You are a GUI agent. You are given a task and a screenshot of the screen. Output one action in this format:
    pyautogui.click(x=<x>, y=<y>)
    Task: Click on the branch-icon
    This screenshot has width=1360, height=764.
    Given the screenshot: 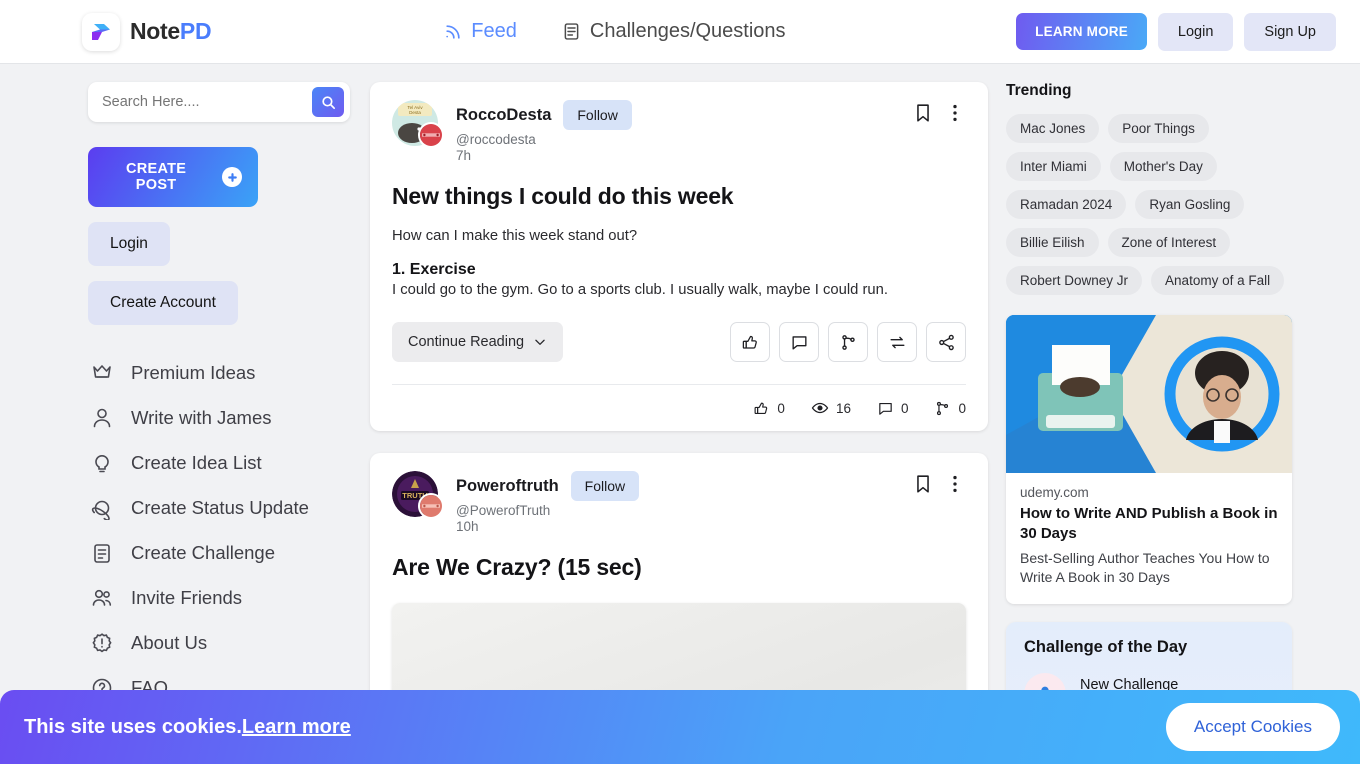 What is the action you would take?
    pyautogui.click(x=848, y=342)
    